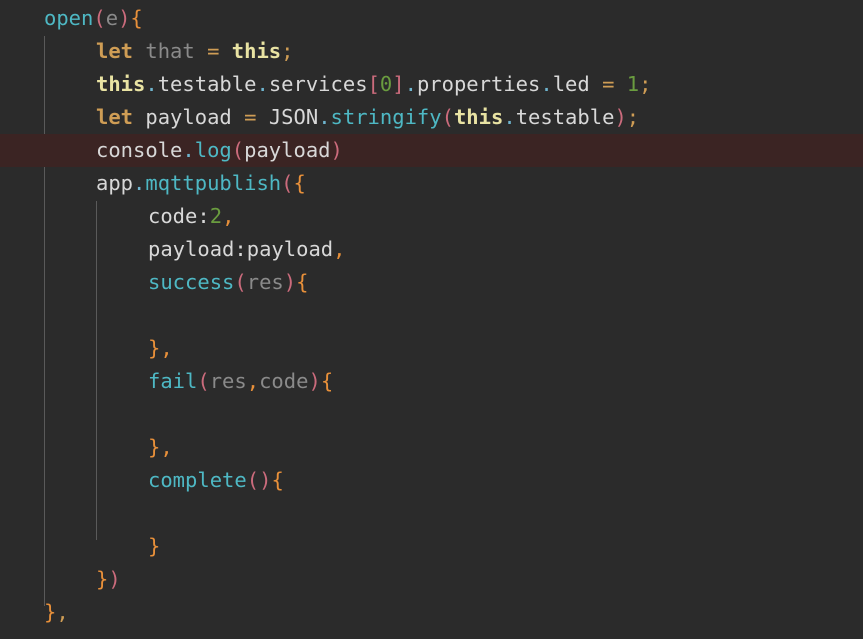  I want to click on code-line: payload:payload,, so click(431, 249).